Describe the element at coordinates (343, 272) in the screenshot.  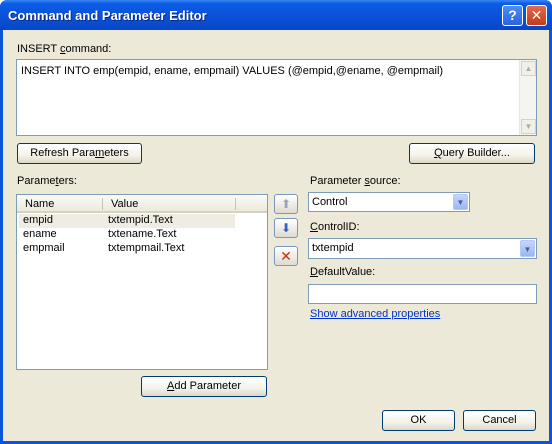
I see `default-value-label: DefaultValue:` at that location.